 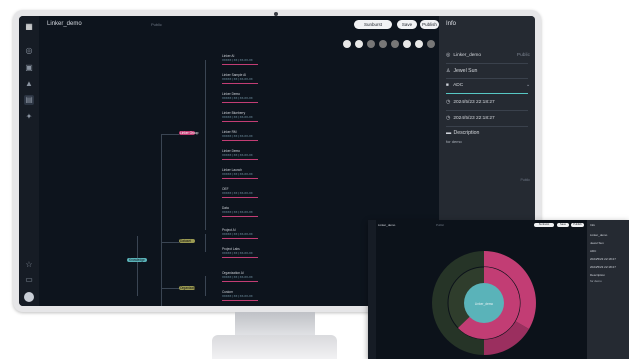 What do you see at coordinates (488, 133) in the screenshot?
I see `info-description-header: ▬ Description` at bounding box center [488, 133].